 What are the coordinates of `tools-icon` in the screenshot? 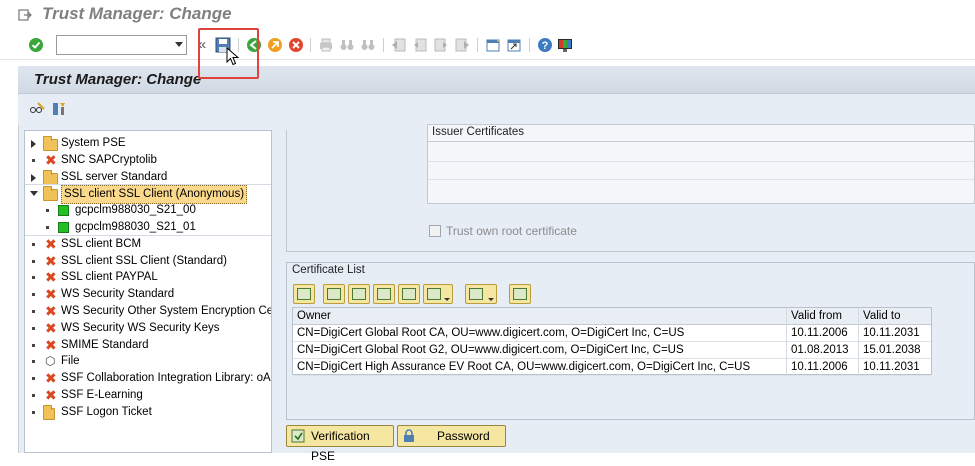 It's located at (59, 109).